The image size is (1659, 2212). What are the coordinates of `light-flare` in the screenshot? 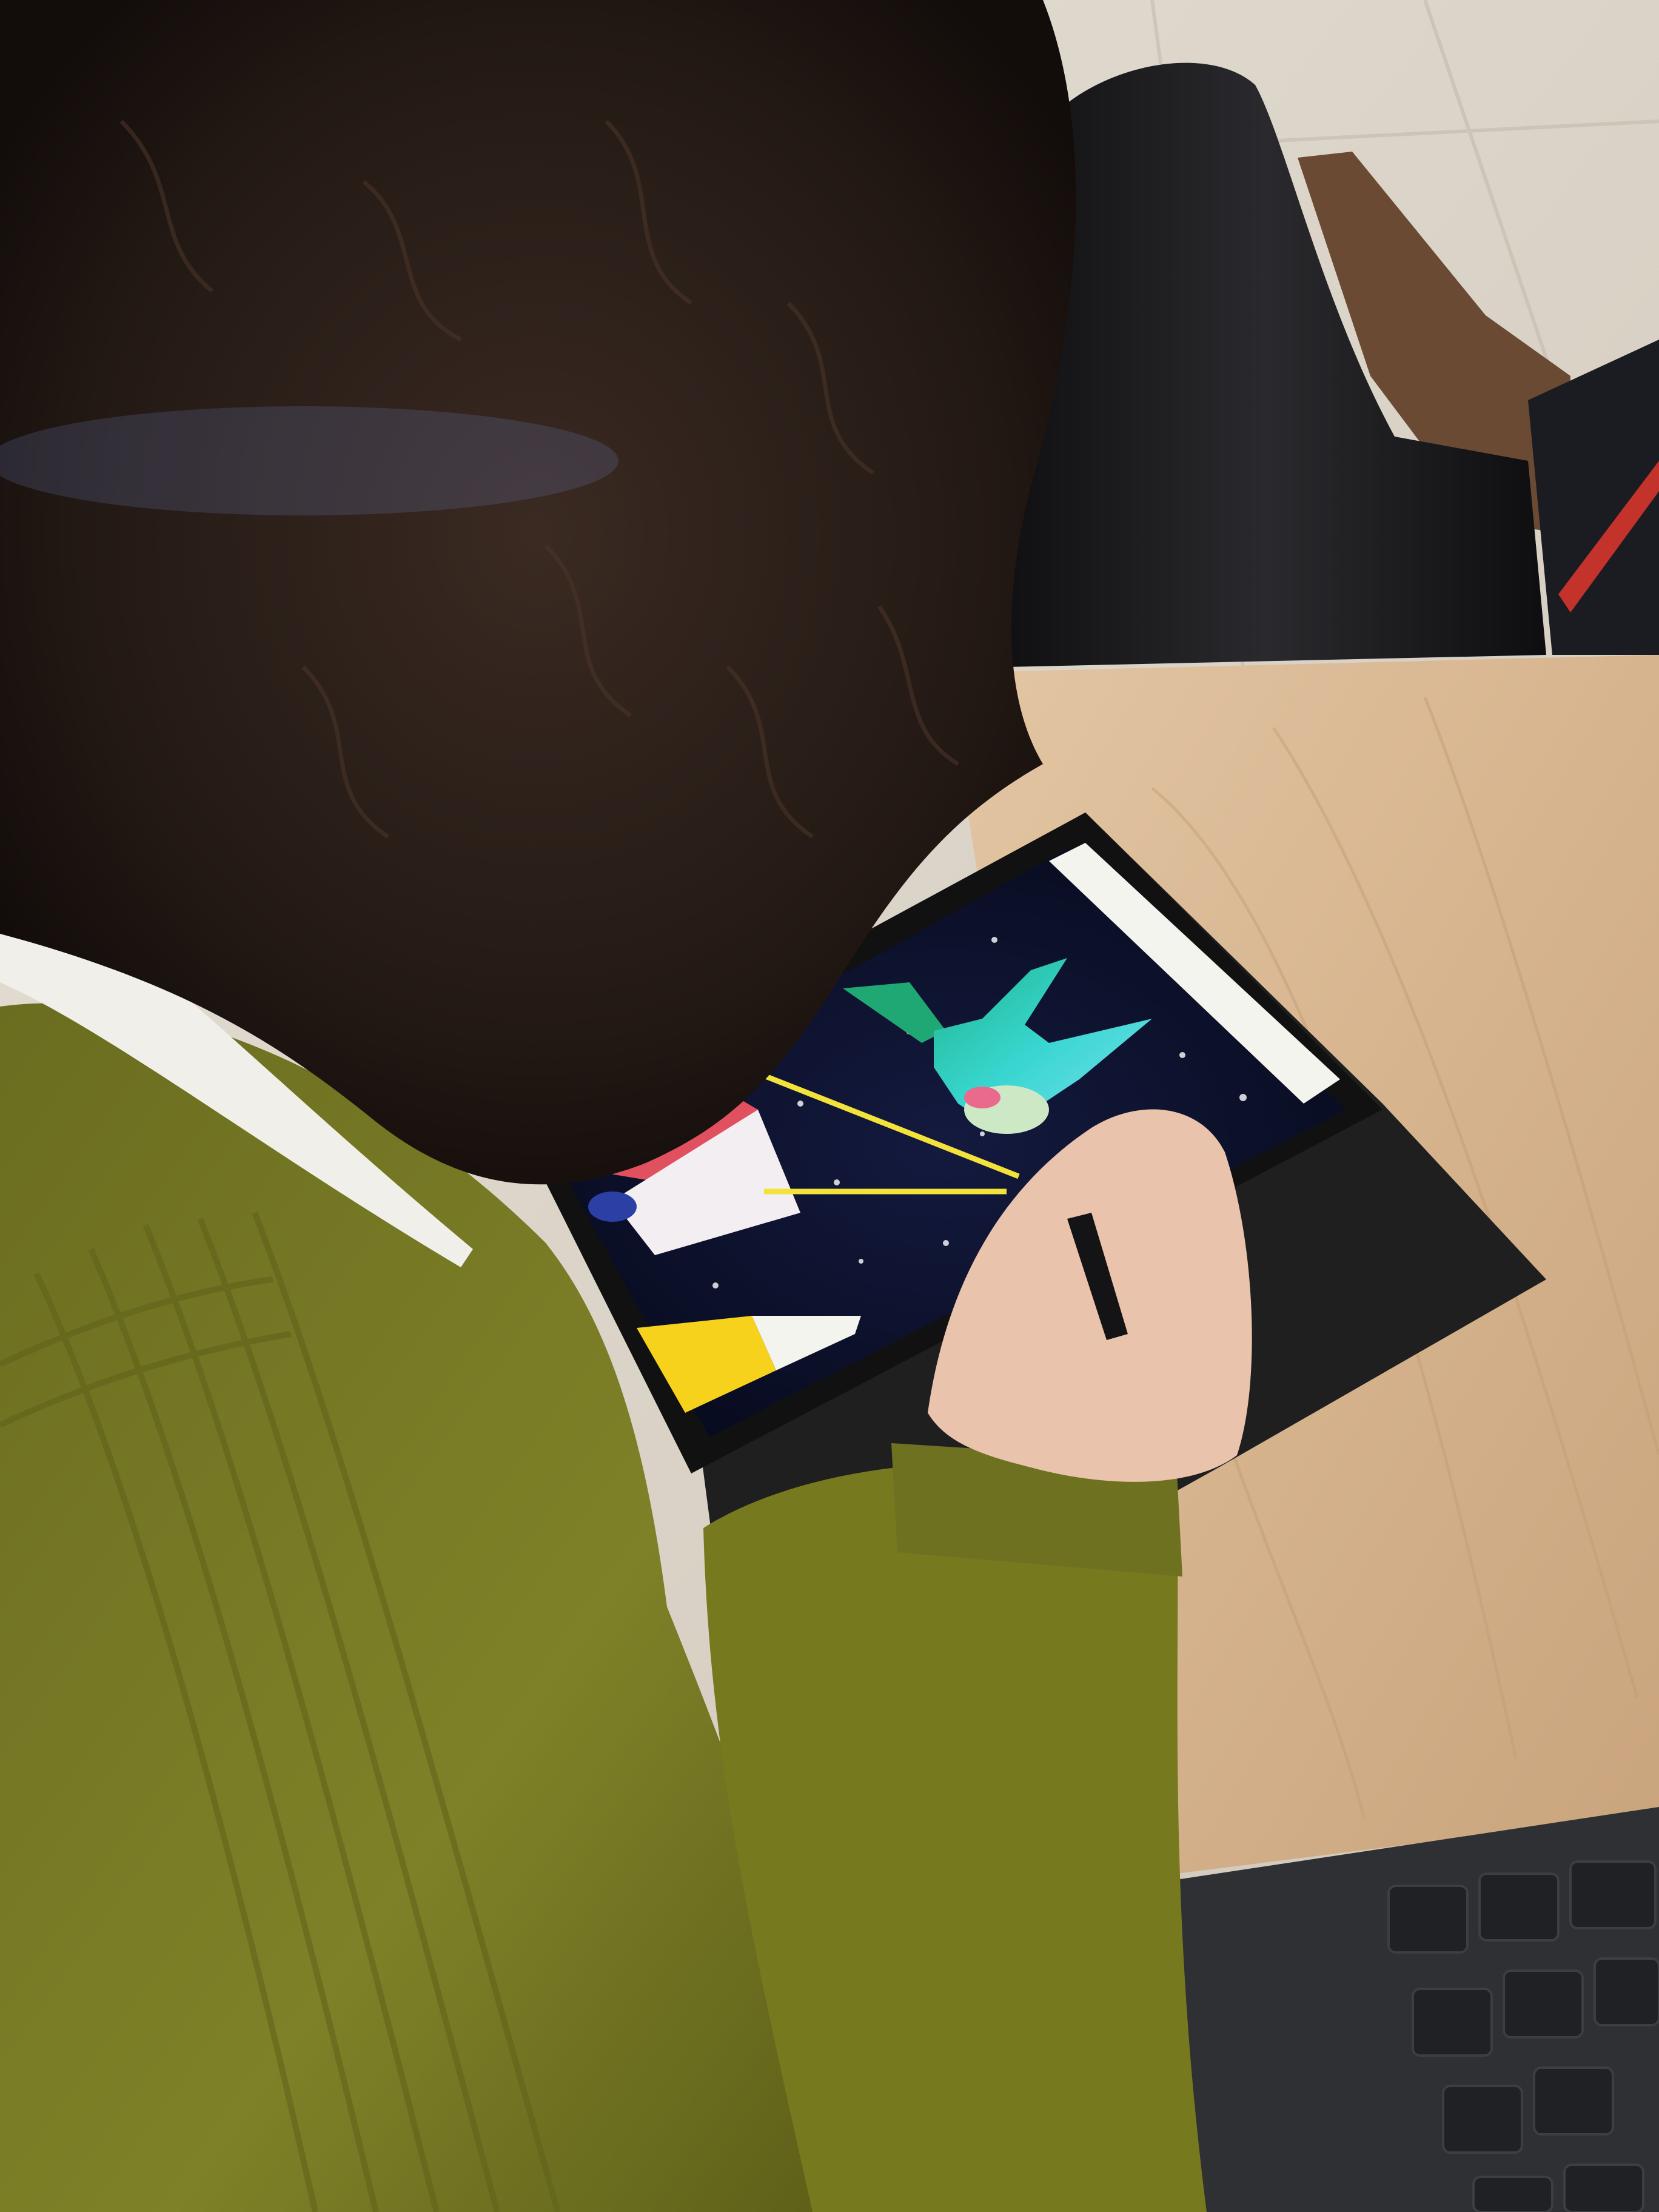 It's located at (309, 460).